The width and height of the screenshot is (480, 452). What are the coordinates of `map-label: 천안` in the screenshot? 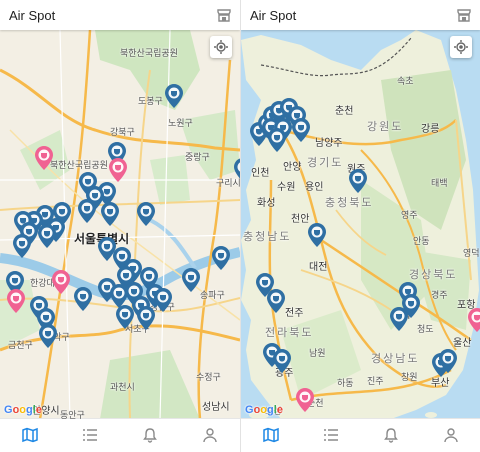 It's located at (300, 219).